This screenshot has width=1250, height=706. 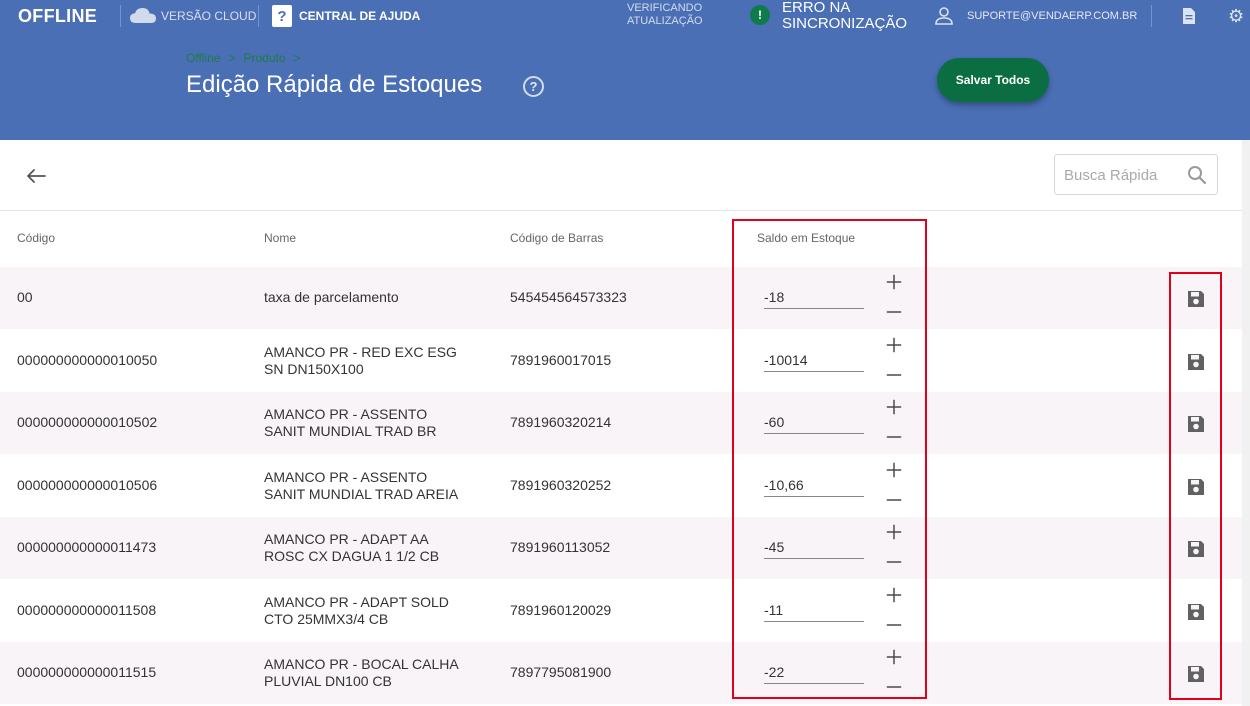 What do you see at coordinates (87, 360) in the screenshot?
I see `cell-code: 000000000000010050` at bounding box center [87, 360].